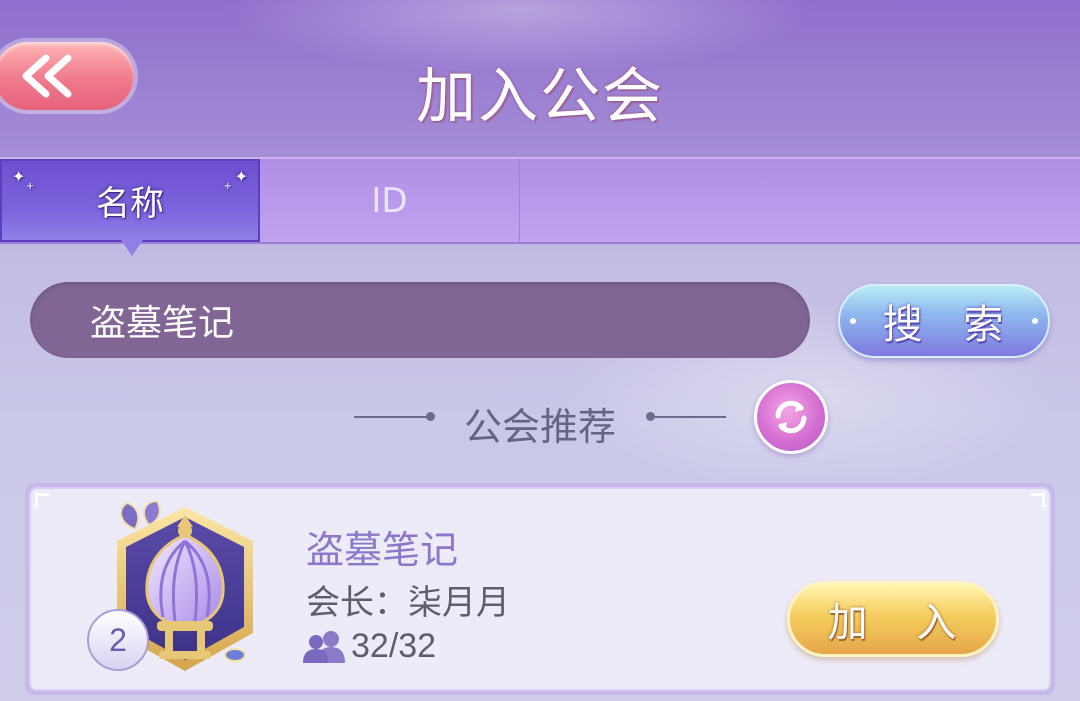 This screenshot has width=1080, height=701. I want to click on guild-member-count: 32/32, so click(368, 646).